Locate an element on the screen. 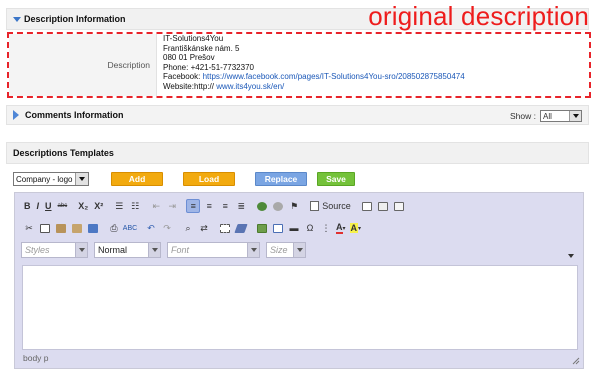 The image size is (593, 374). paste-text-icon is located at coordinates (77, 228).